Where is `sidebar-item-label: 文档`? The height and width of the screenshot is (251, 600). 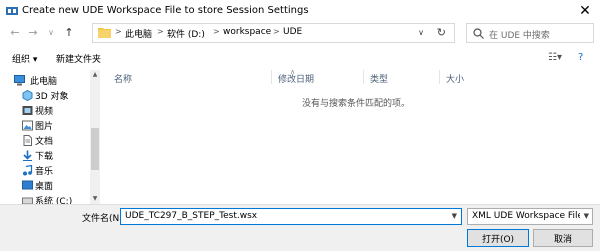 sidebar-item-label: 文档 is located at coordinates (44, 142).